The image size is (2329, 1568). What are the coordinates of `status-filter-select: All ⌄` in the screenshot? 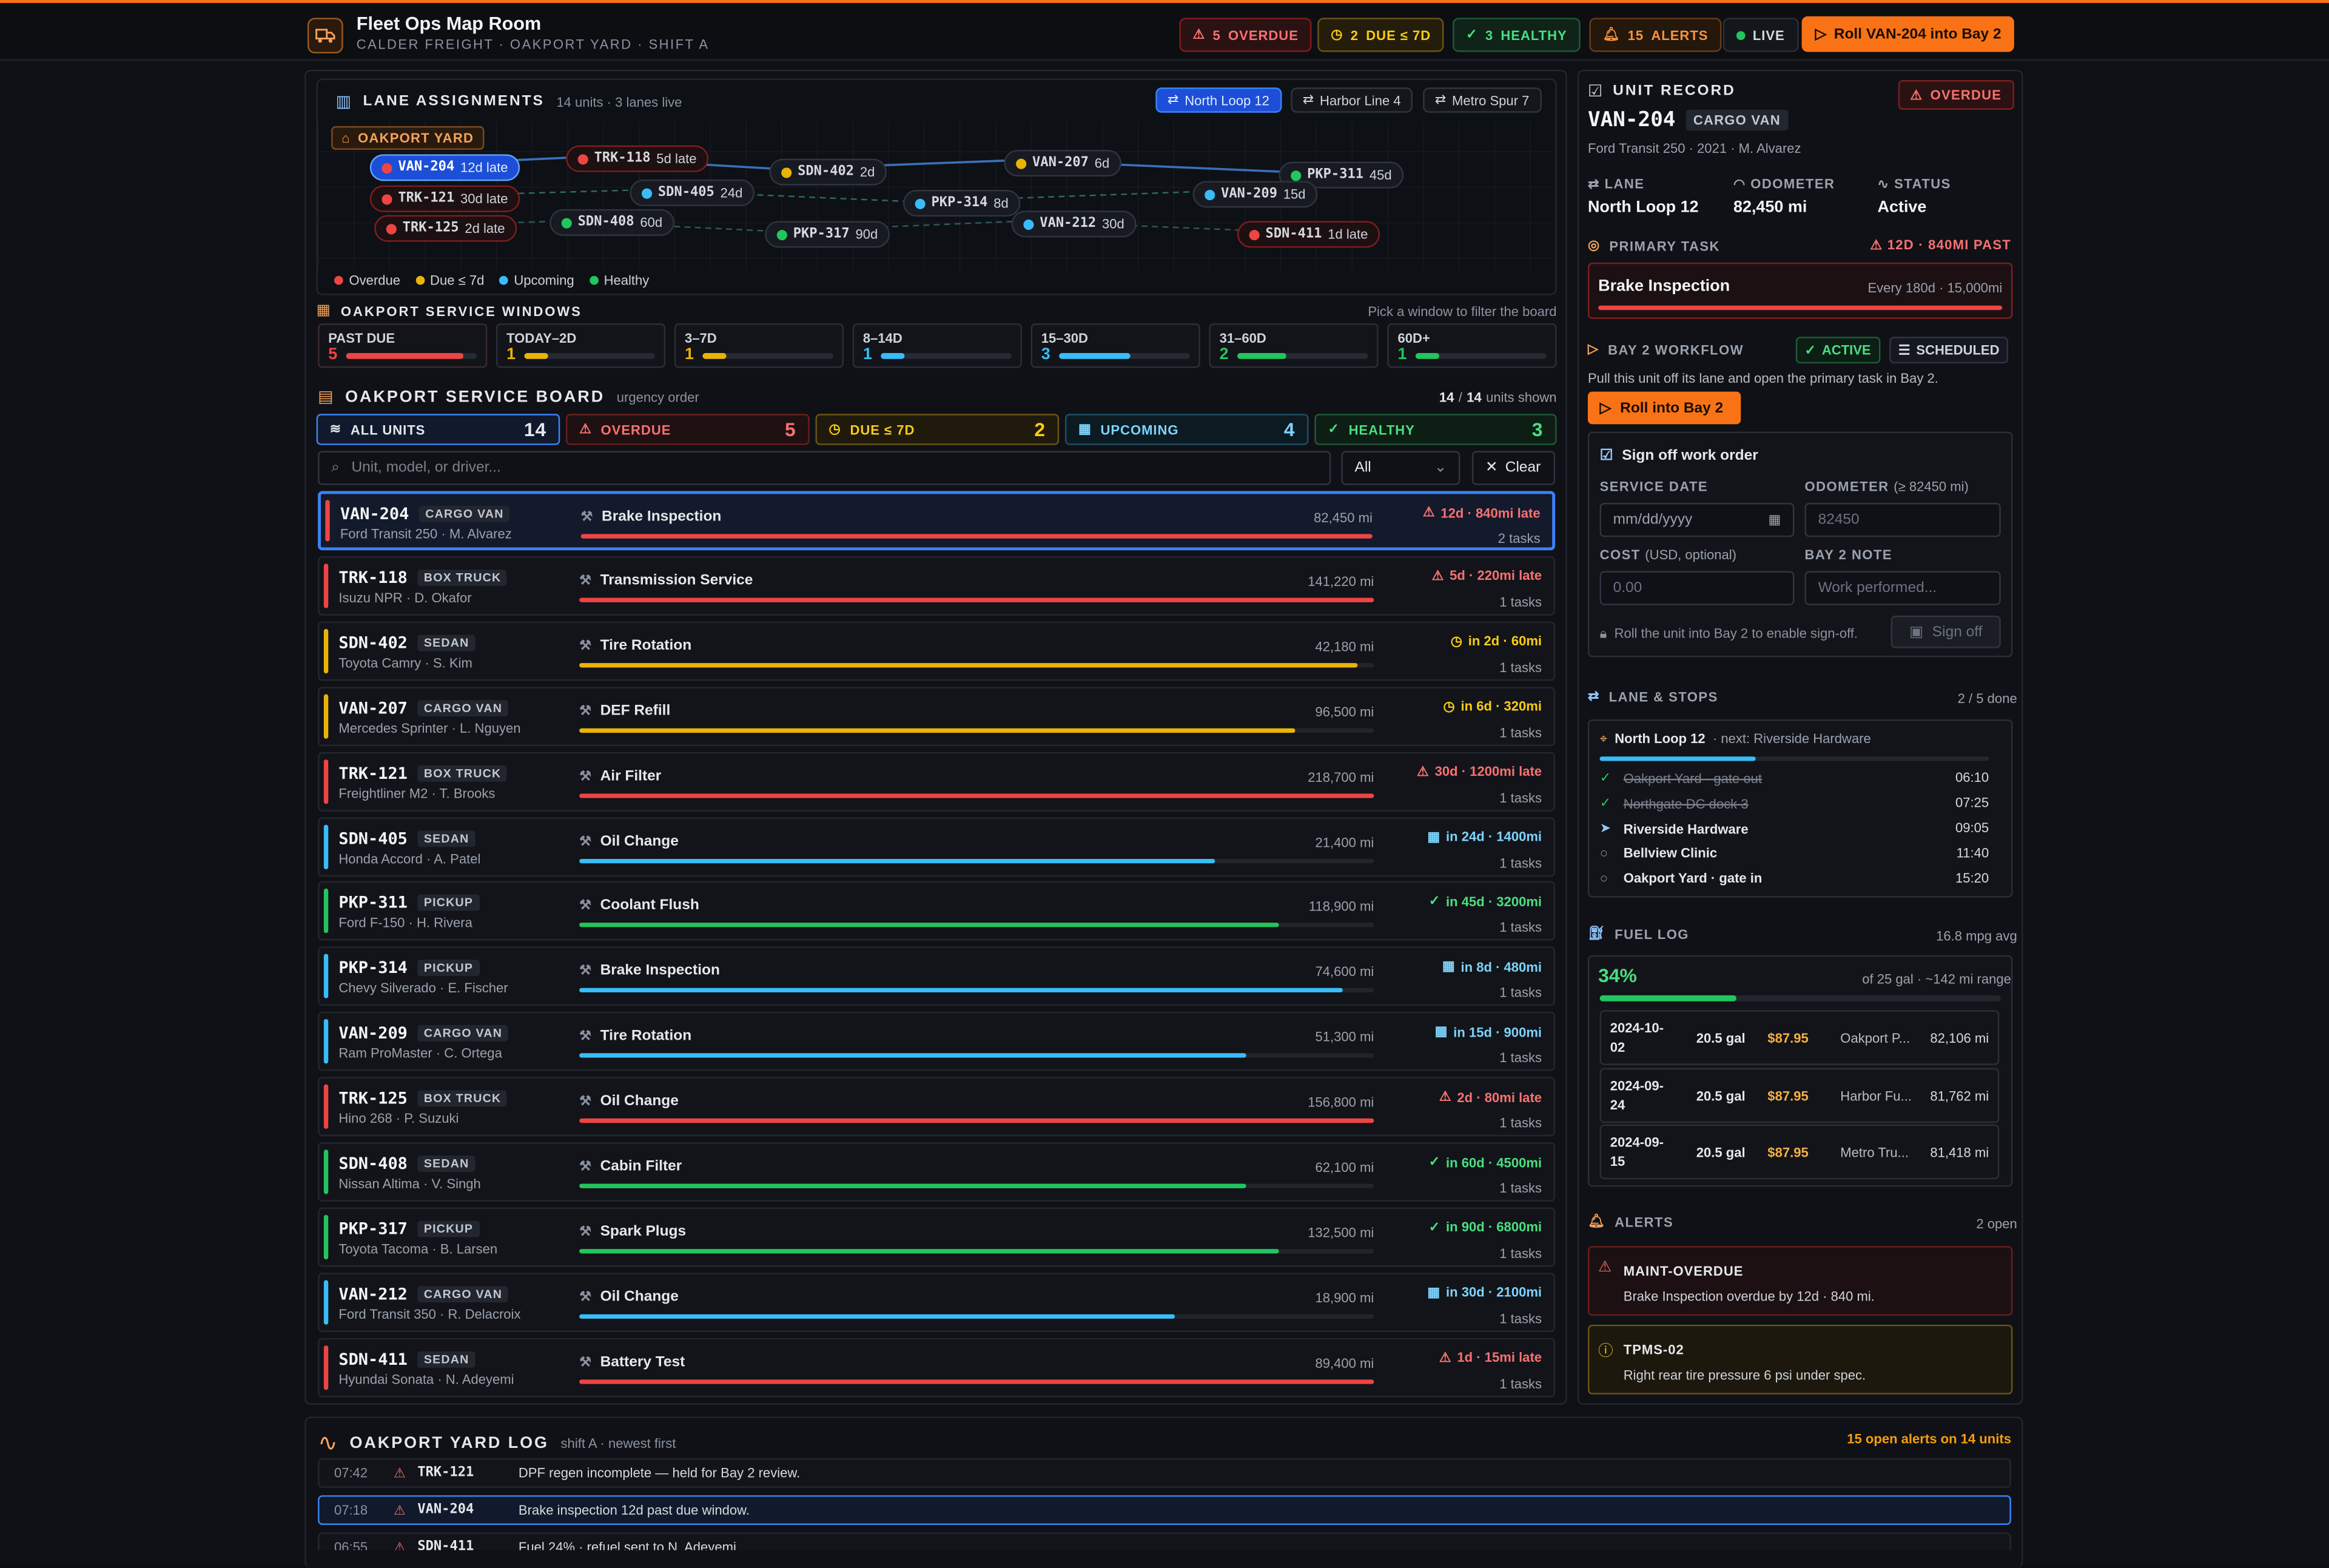 It's located at (1400, 468).